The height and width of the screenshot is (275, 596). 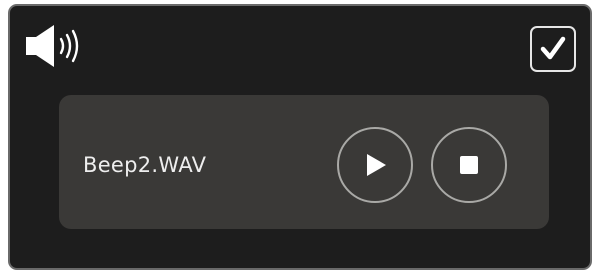 I want to click on play-icon, so click(x=376, y=165).